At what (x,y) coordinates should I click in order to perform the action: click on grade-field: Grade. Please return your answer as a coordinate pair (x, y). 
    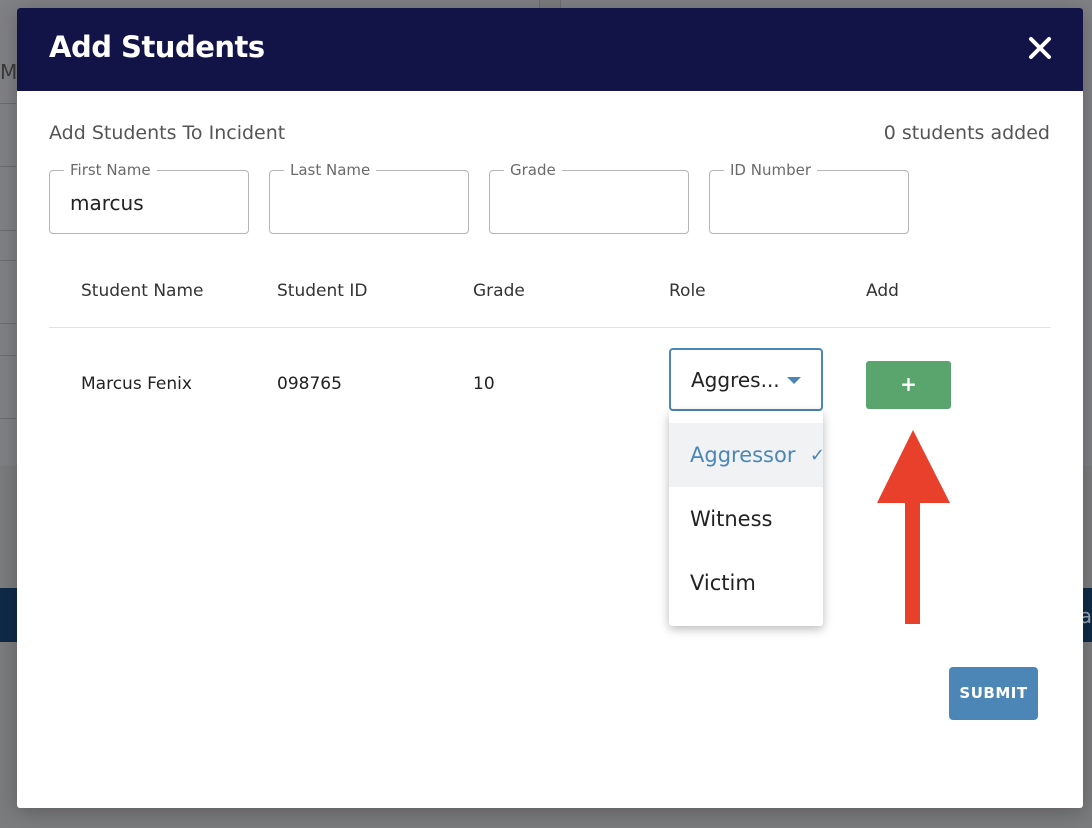
    Looking at the image, I should click on (589, 197).